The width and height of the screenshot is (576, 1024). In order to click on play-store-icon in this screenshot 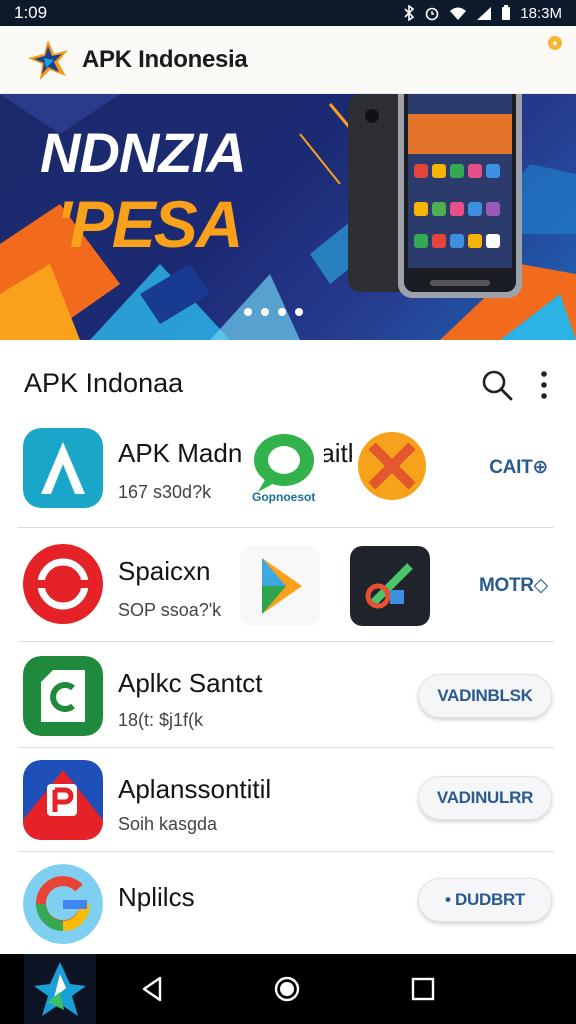, I will do `click(280, 586)`.